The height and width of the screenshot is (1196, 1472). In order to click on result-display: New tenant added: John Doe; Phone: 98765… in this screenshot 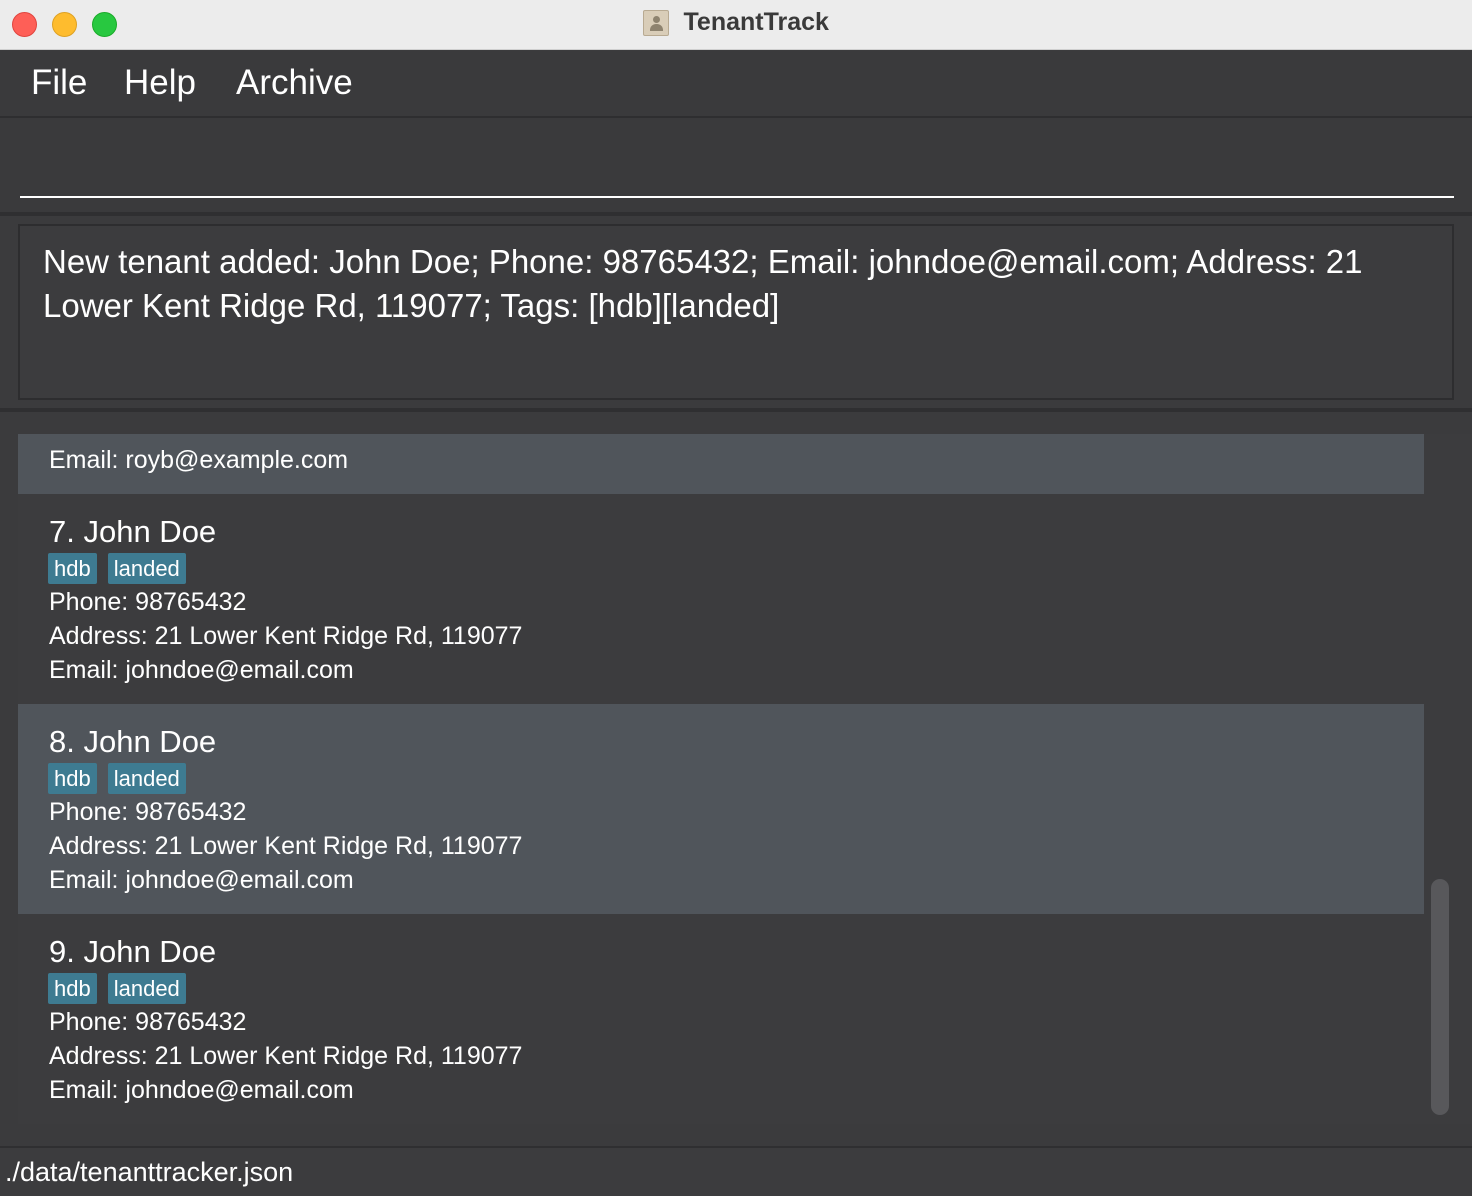, I will do `click(736, 312)`.